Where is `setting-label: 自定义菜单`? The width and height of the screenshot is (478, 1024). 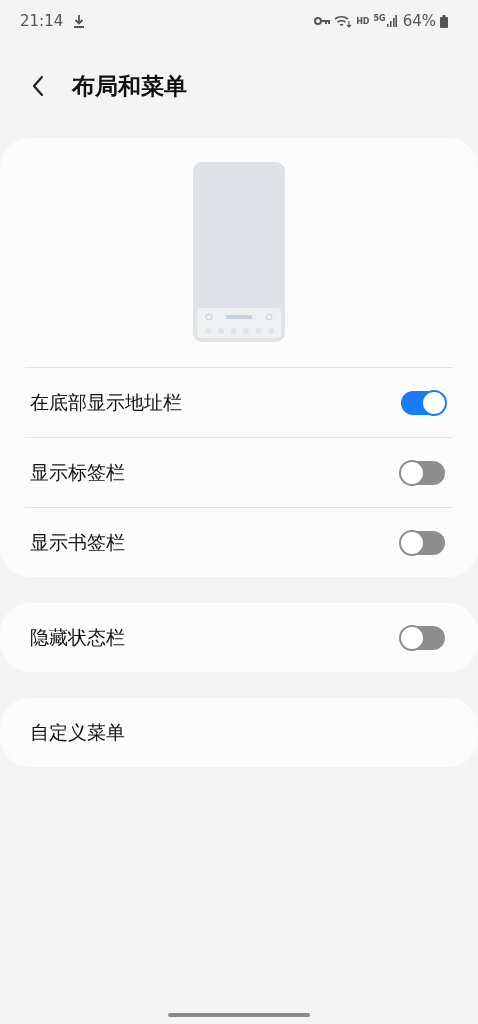 setting-label: 自定义菜单 is located at coordinates (77, 732).